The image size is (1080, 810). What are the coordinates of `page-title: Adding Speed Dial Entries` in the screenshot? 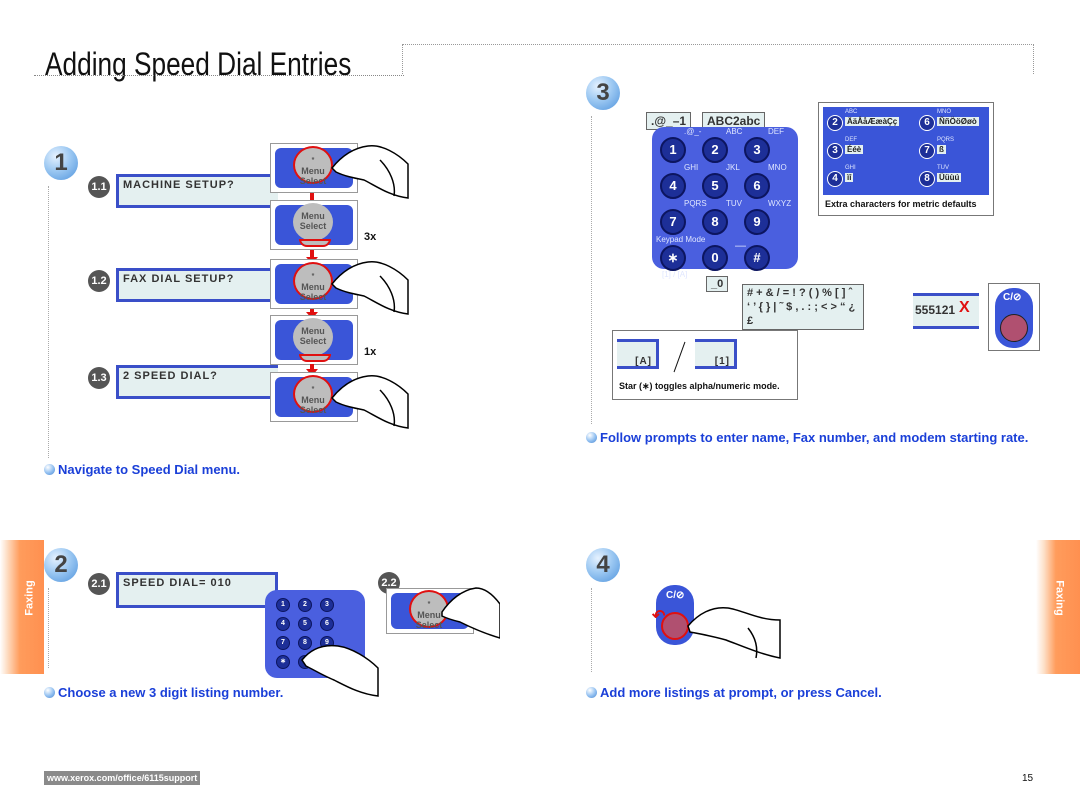 It's located at (198, 64).